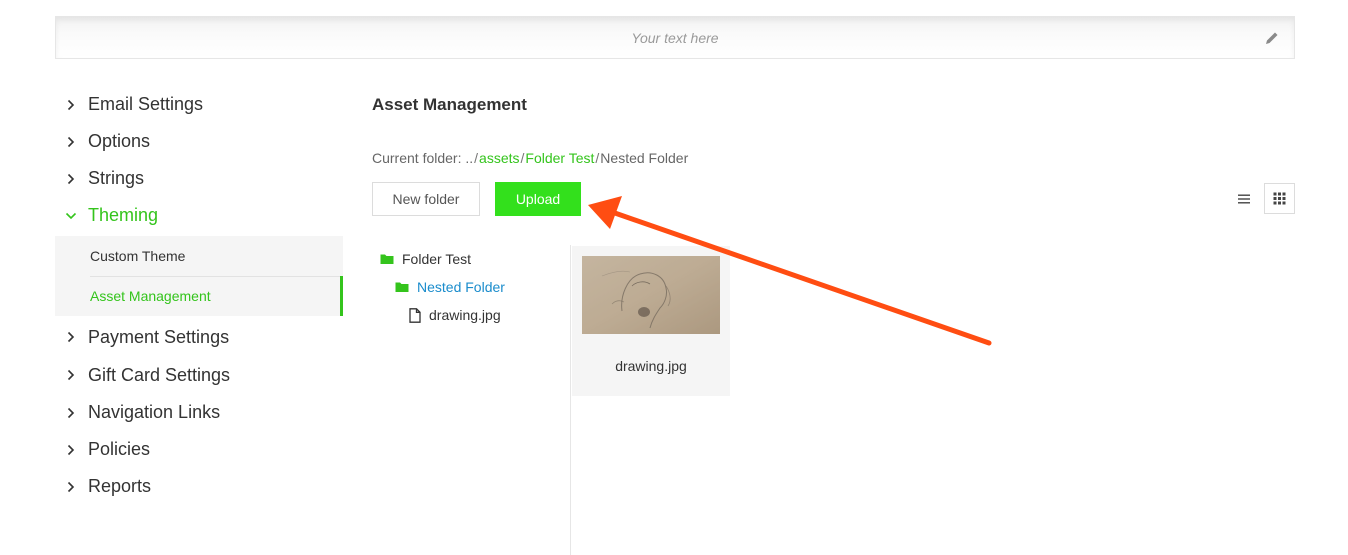 This screenshot has width=1348, height=555. What do you see at coordinates (449, 104) in the screenshot?
I see `page-title: Asset Management` at bounding box center [449, 104].